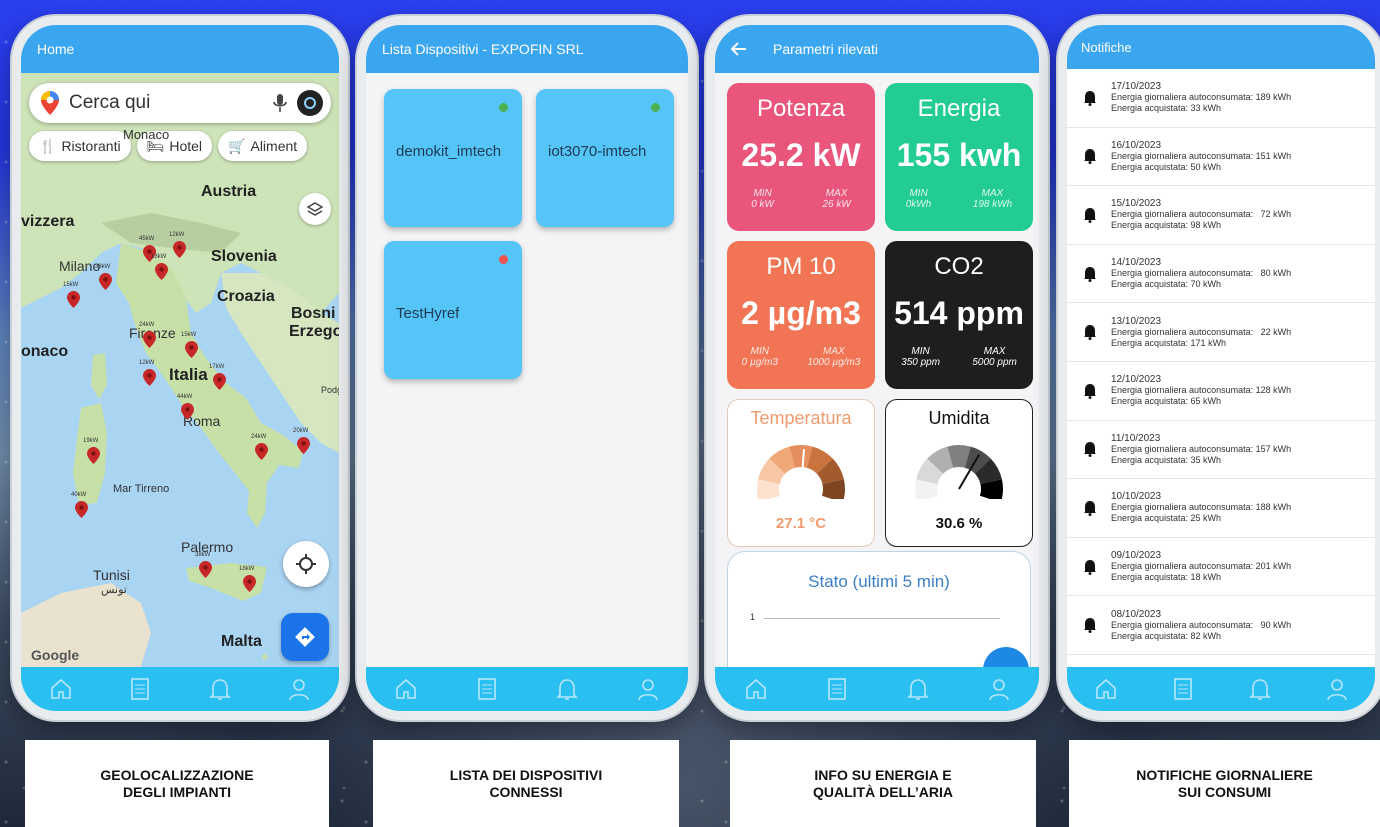  I want to click on map-label-slovenia: Slovenia, so click(244, 256).